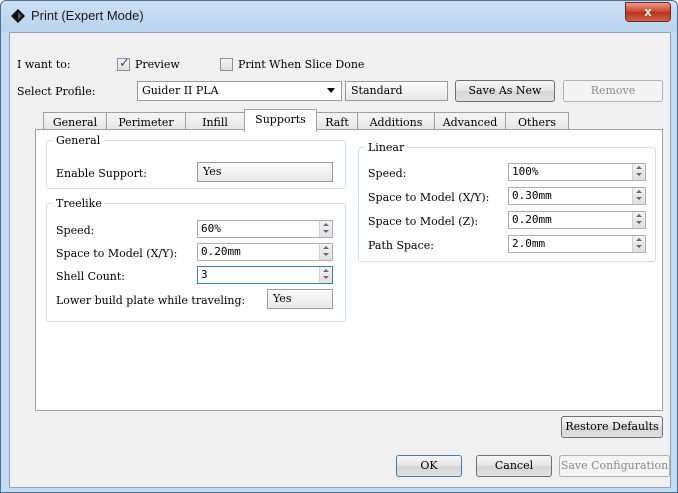 Image resolution: width=678 pixels, height=493 pixels. What do you see at coordinates (204, 274) in the screenshot?
I see `shell-count-value: 3` at bounding box center [204, 274].